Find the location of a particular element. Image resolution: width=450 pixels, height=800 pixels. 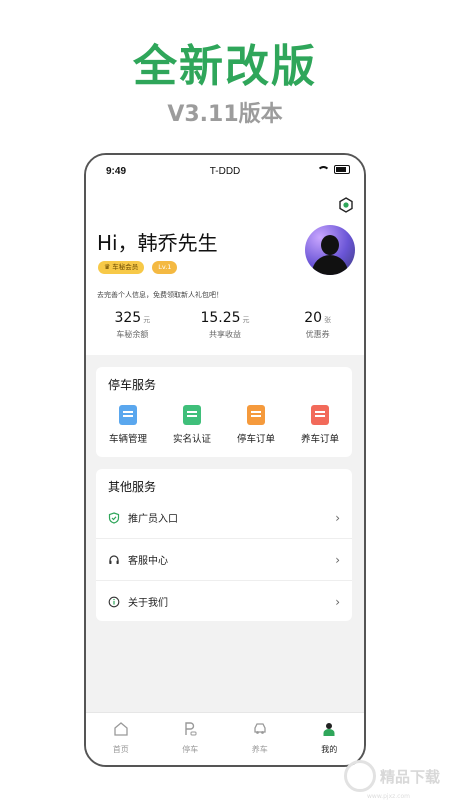

other-services-list: 推广员入口 › 客服中心 › 关于我们 › is located at coordinates (224, 559).